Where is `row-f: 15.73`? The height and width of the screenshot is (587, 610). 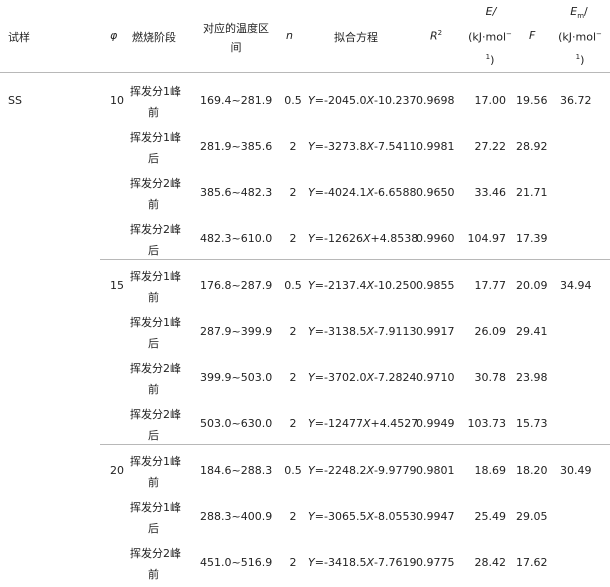
row-f: 15.73 is located at coordinates (532, 423).